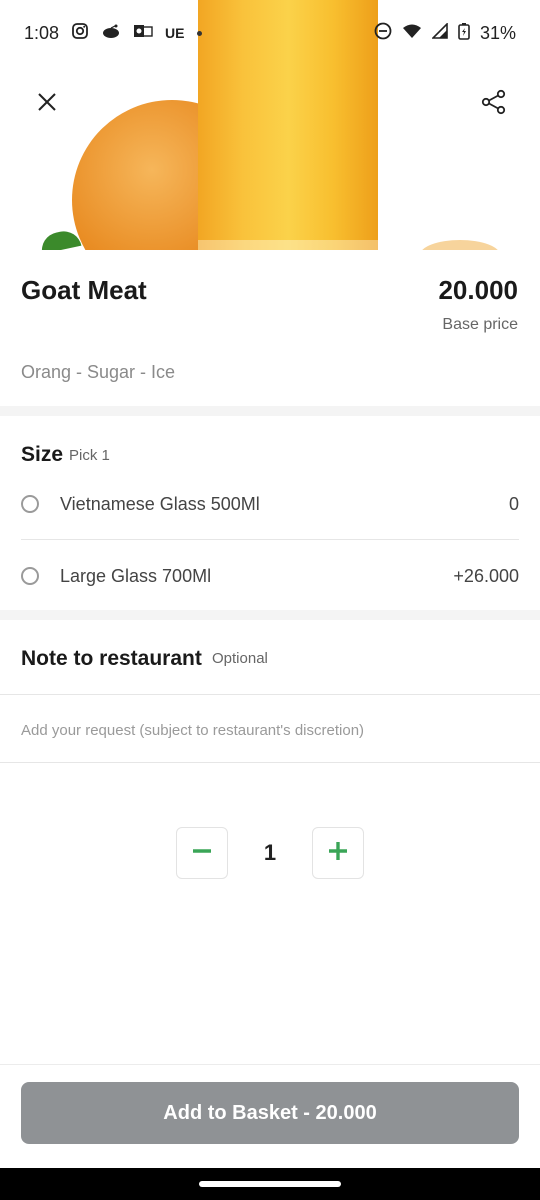  Describe the element at coordinates (111, 33) in the screenshot. I see `reddit-icon` at that location.